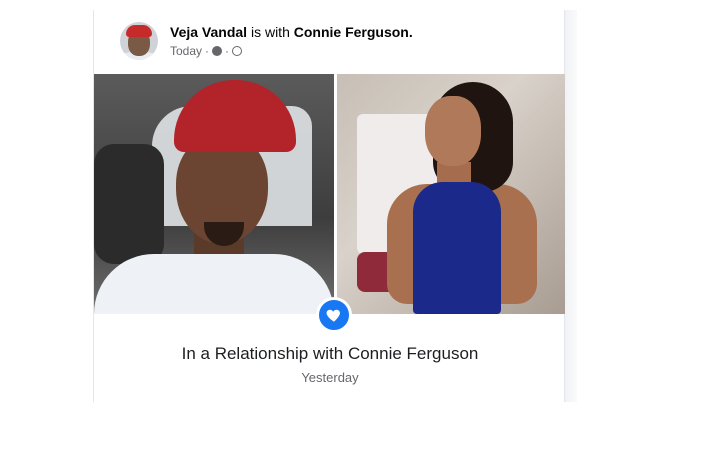  I want to click on post-title: Veja Vandal is with Connie Ferguson., so click(291, 32).